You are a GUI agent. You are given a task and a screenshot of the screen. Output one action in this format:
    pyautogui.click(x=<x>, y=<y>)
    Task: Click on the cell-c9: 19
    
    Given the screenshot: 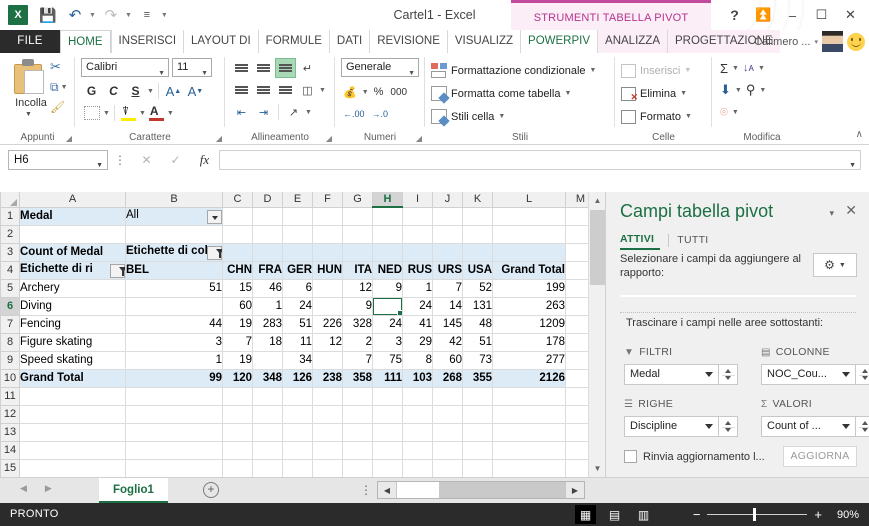 What is the action you would take?
    pyautogui.click(x=237, y=360)
    